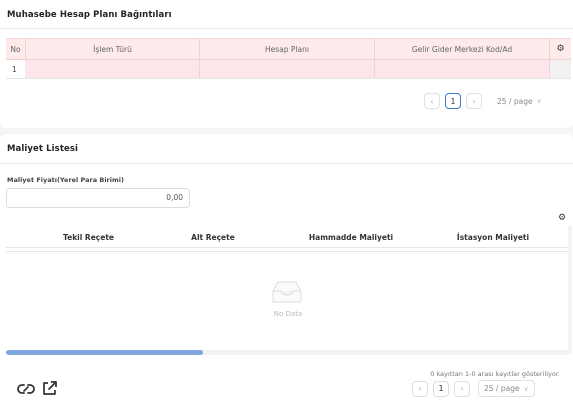 This screenshot has height=409, width=573. What do you see at coordinates (16, 69) in the screenshot?
I see `row-number: 1` at bounding box center [16, 69].